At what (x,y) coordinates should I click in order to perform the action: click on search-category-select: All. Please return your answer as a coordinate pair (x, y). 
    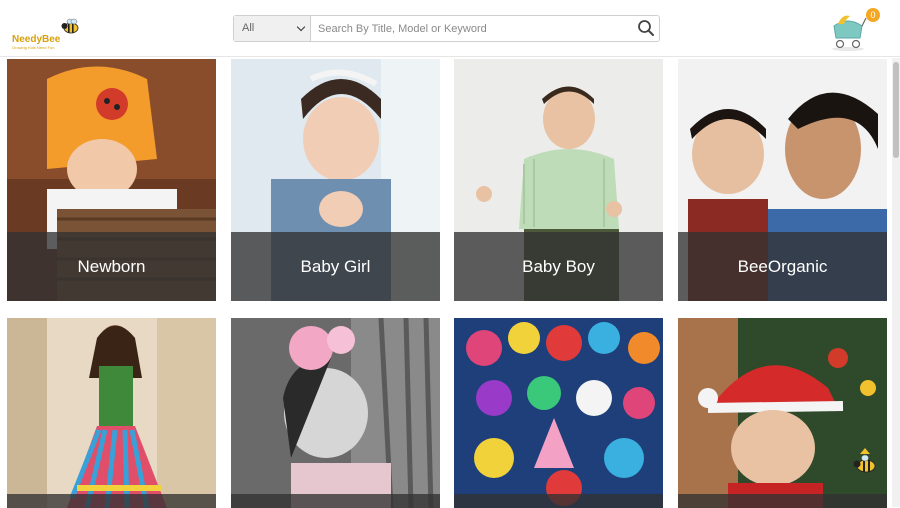
    Looking at the image, I should click on (272, 28).